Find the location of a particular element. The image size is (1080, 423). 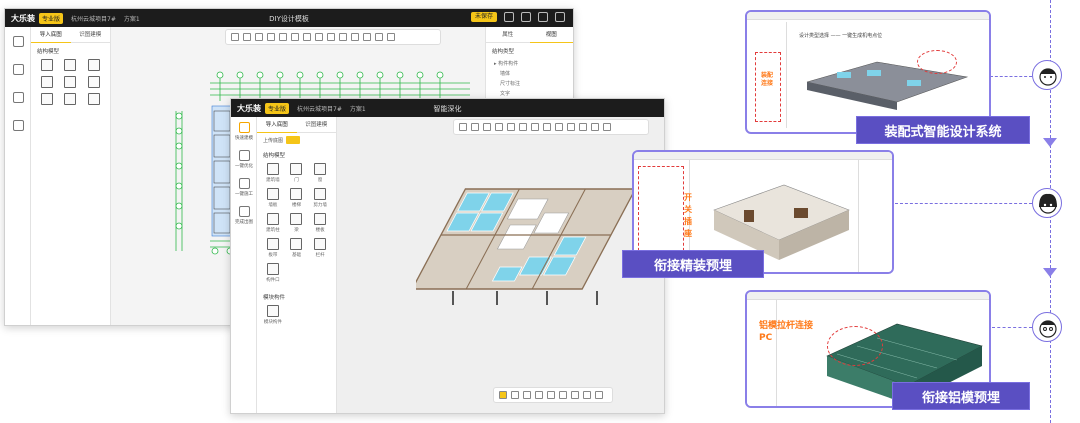

help-icon is located at coordinates (543, 17).